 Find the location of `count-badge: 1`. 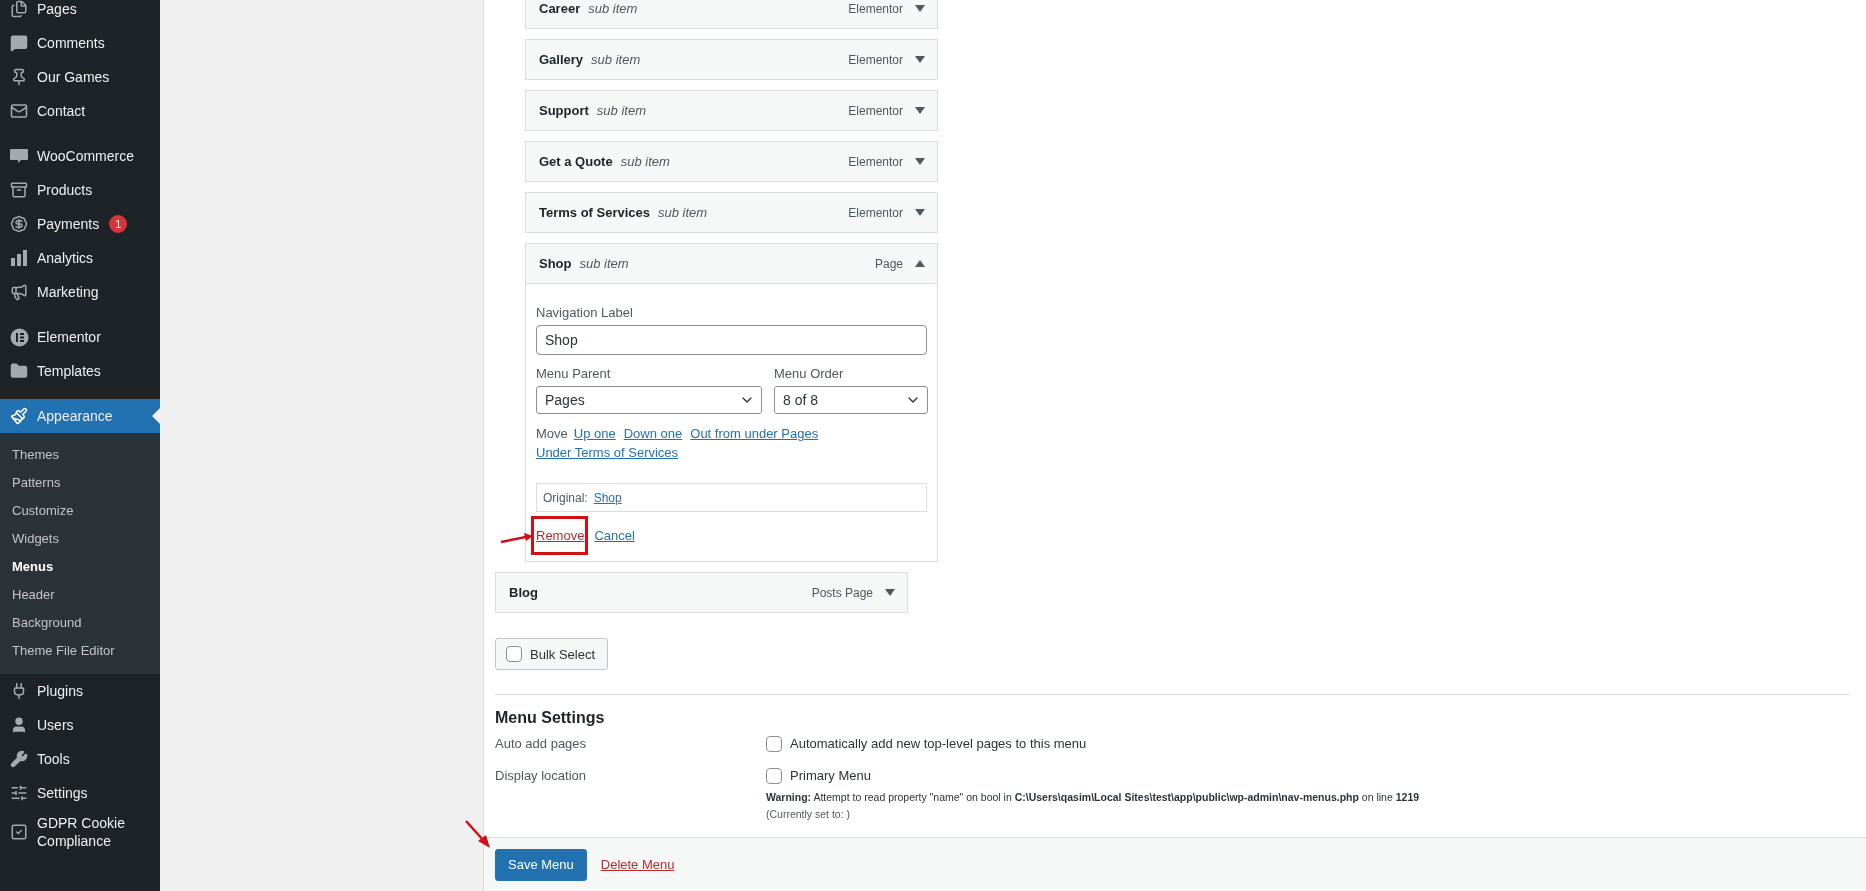

count-badge: 1 is located at coordinates (118, 224).